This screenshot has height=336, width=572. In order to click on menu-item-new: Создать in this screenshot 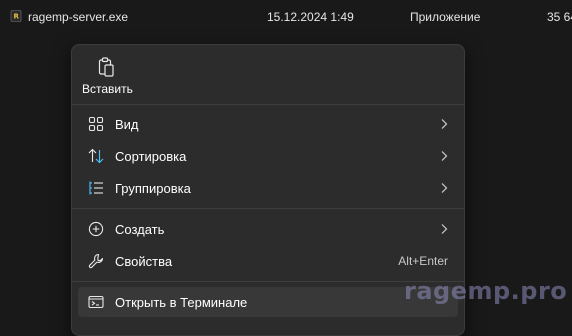, I will do `click(268, 229)`.